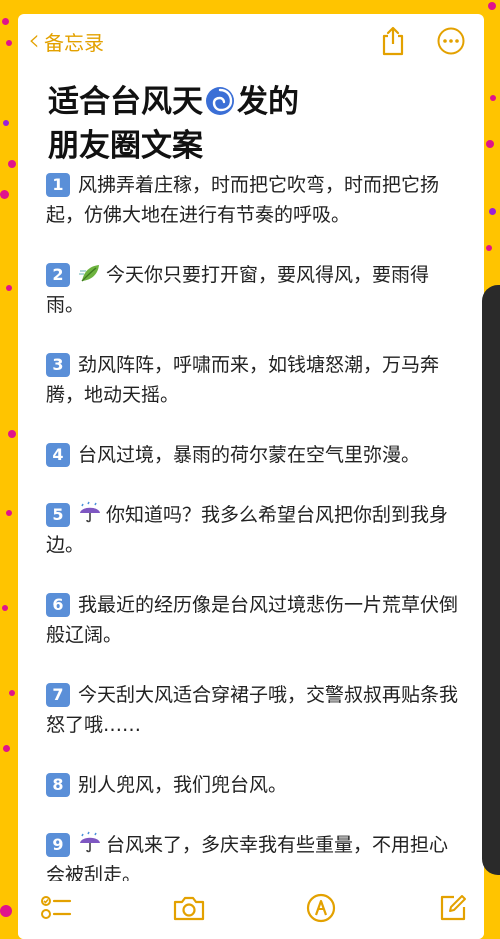 Image resolution: width=500 pixels, height=939 pixels. What do you see at coordinates (125, 102) in the screenshot?
I see `title-text-part1: 适合台风天` at bounding box center [125, 102].